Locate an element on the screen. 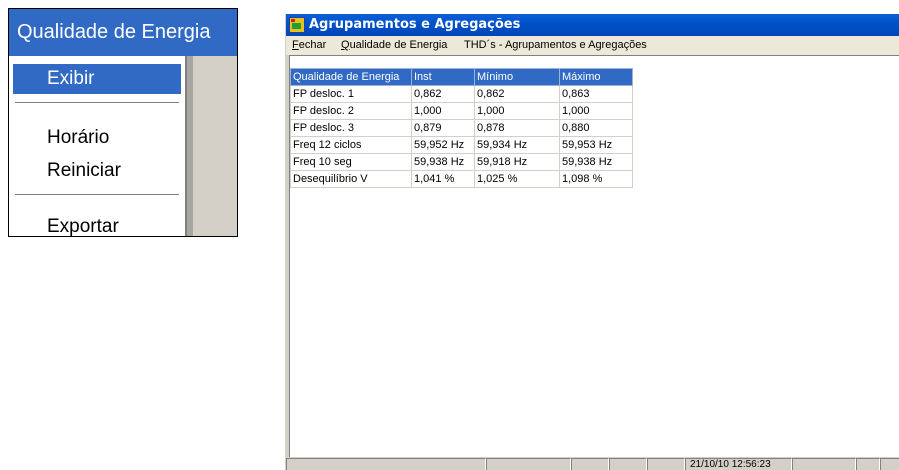 This screenshot has width=899, height=470. table-row: Desequilíbrio V 1,041 % 1,025 % 1,098 % is located at coordinates (461, 179).